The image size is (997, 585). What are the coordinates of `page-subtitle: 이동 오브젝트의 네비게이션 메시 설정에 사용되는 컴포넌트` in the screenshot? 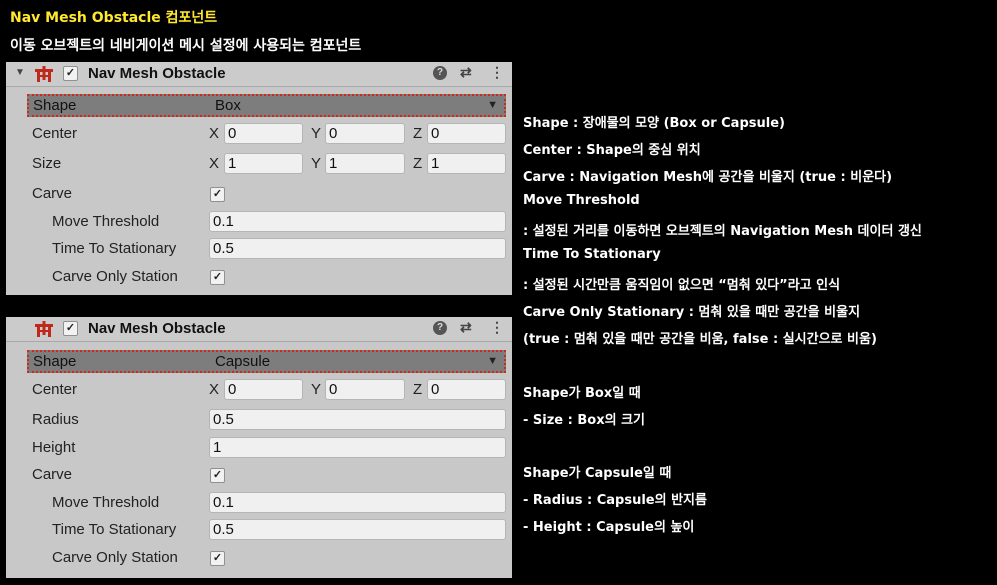 It's located at (186, 46).